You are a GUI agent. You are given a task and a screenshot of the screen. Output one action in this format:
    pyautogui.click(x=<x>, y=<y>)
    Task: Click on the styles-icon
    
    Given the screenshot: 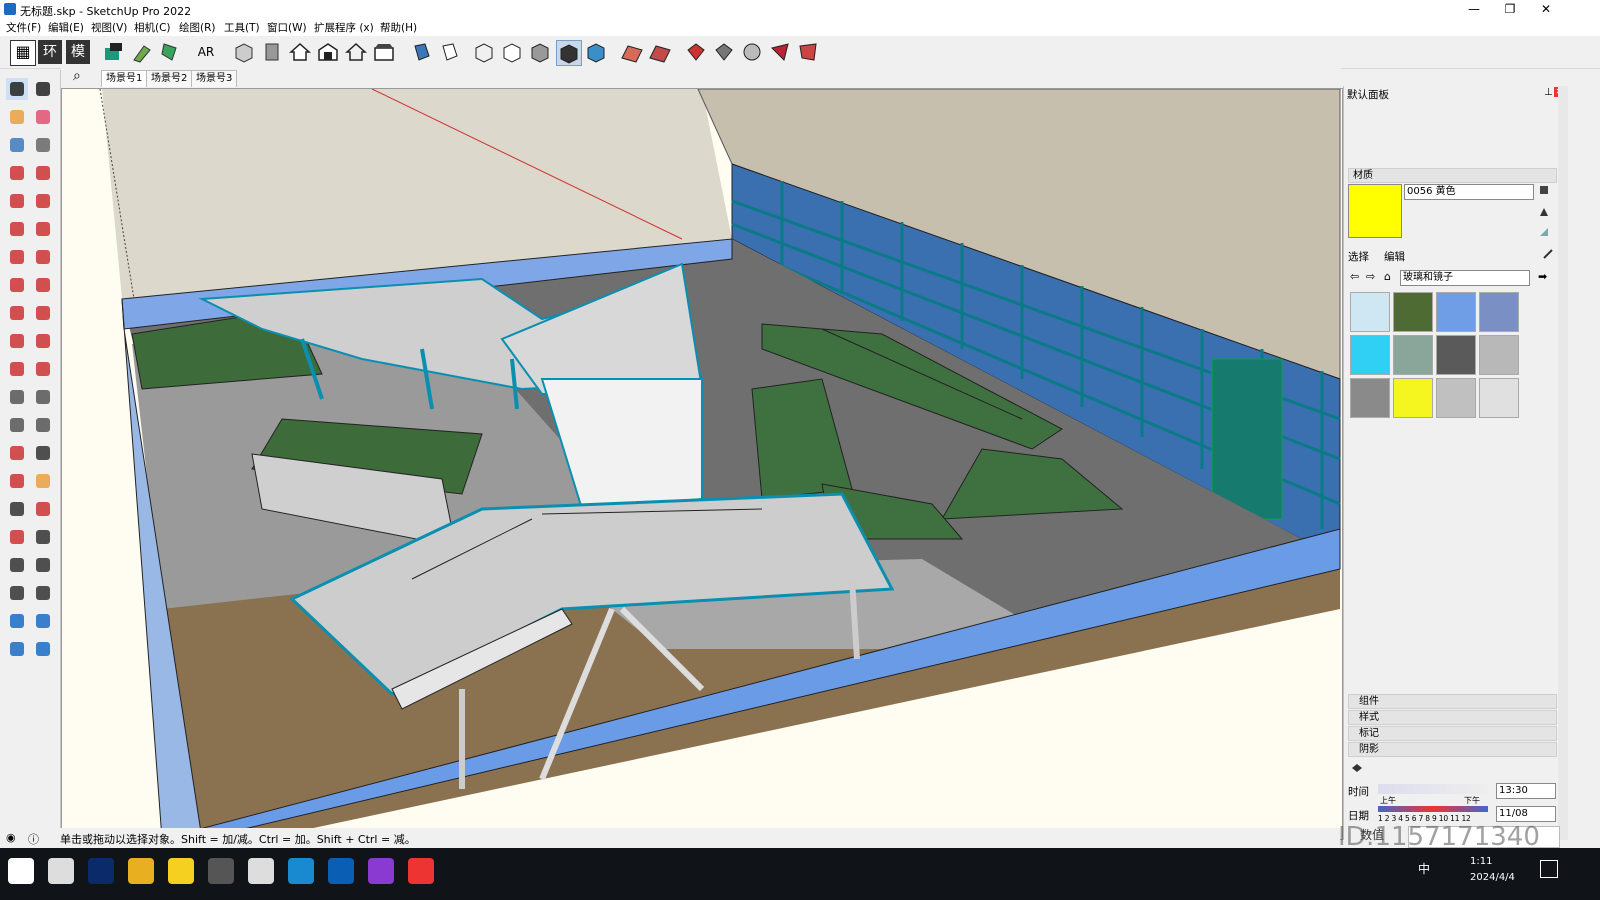 What is the action you would take?
    pyautogui.click(x=170, y=52)
    